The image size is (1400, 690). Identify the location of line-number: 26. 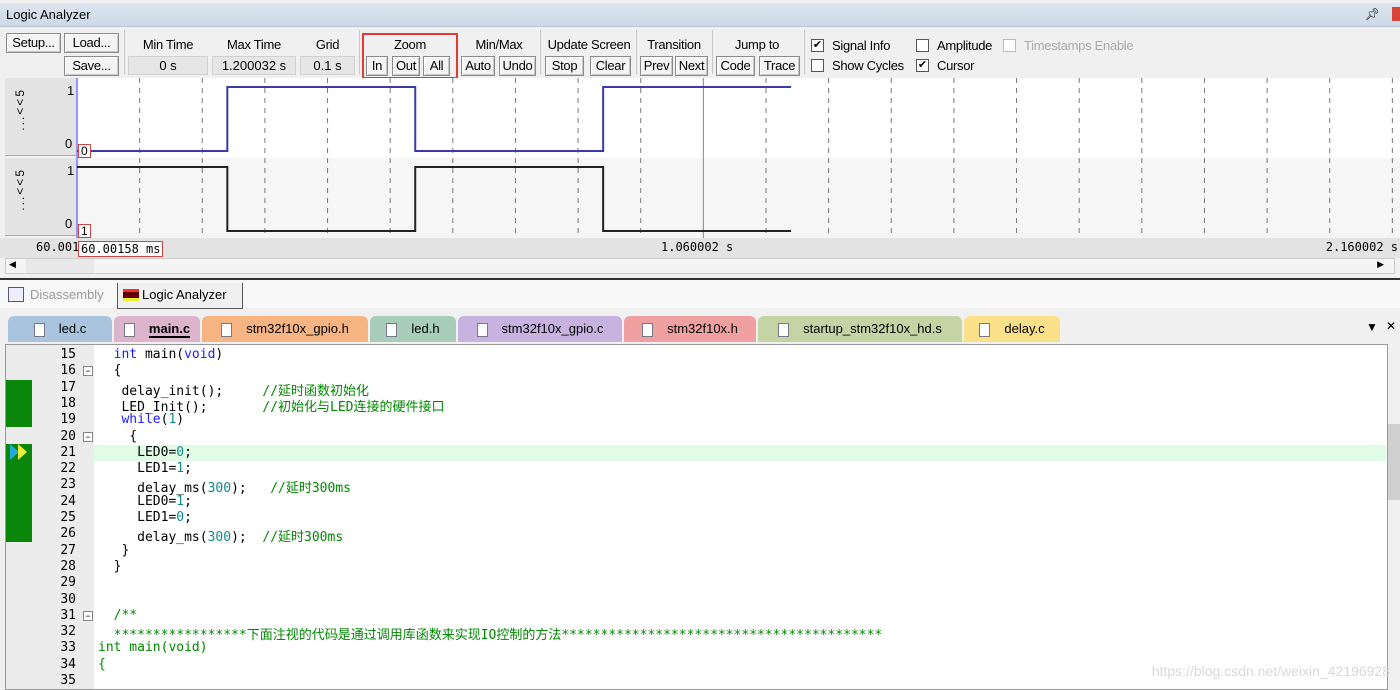
(68, 534).